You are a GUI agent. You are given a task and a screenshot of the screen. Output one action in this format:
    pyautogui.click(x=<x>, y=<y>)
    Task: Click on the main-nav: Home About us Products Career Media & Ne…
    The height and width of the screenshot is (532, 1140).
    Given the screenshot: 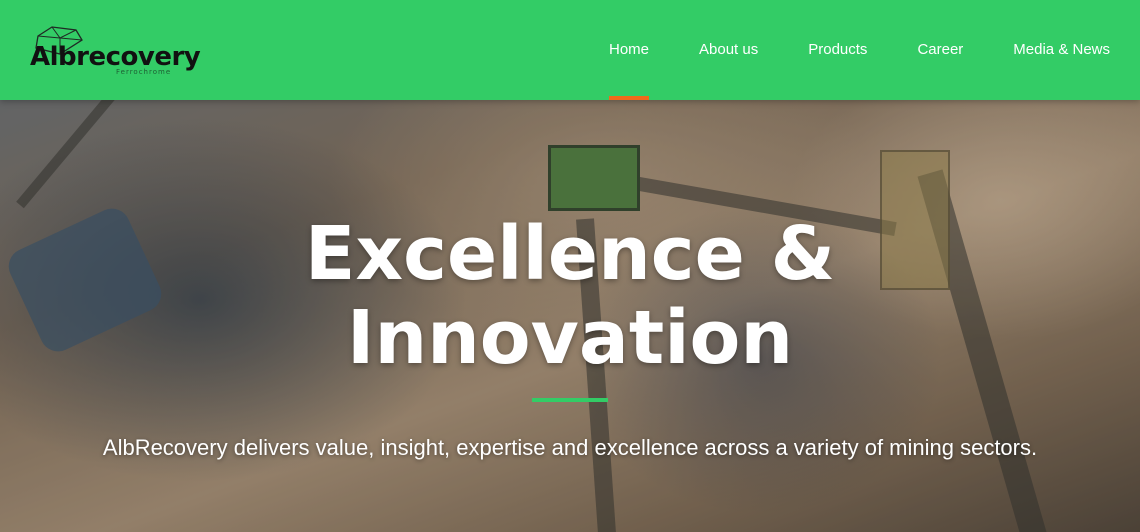 What is the action you would take?
    pyautogui.click(x=859, y=50)
    